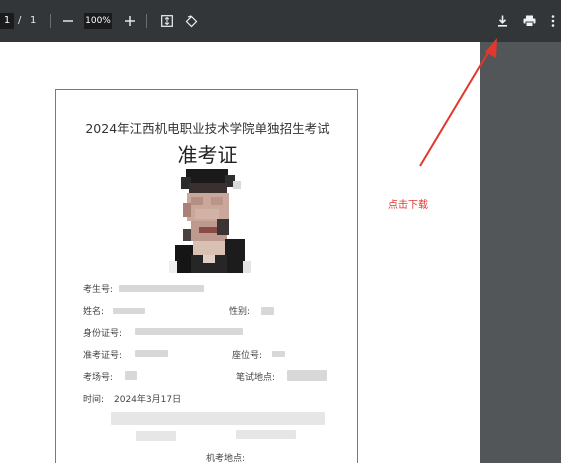 This screenshot has height=464, width=561. I want to click on page-number-input: 1, so click(7, 21).